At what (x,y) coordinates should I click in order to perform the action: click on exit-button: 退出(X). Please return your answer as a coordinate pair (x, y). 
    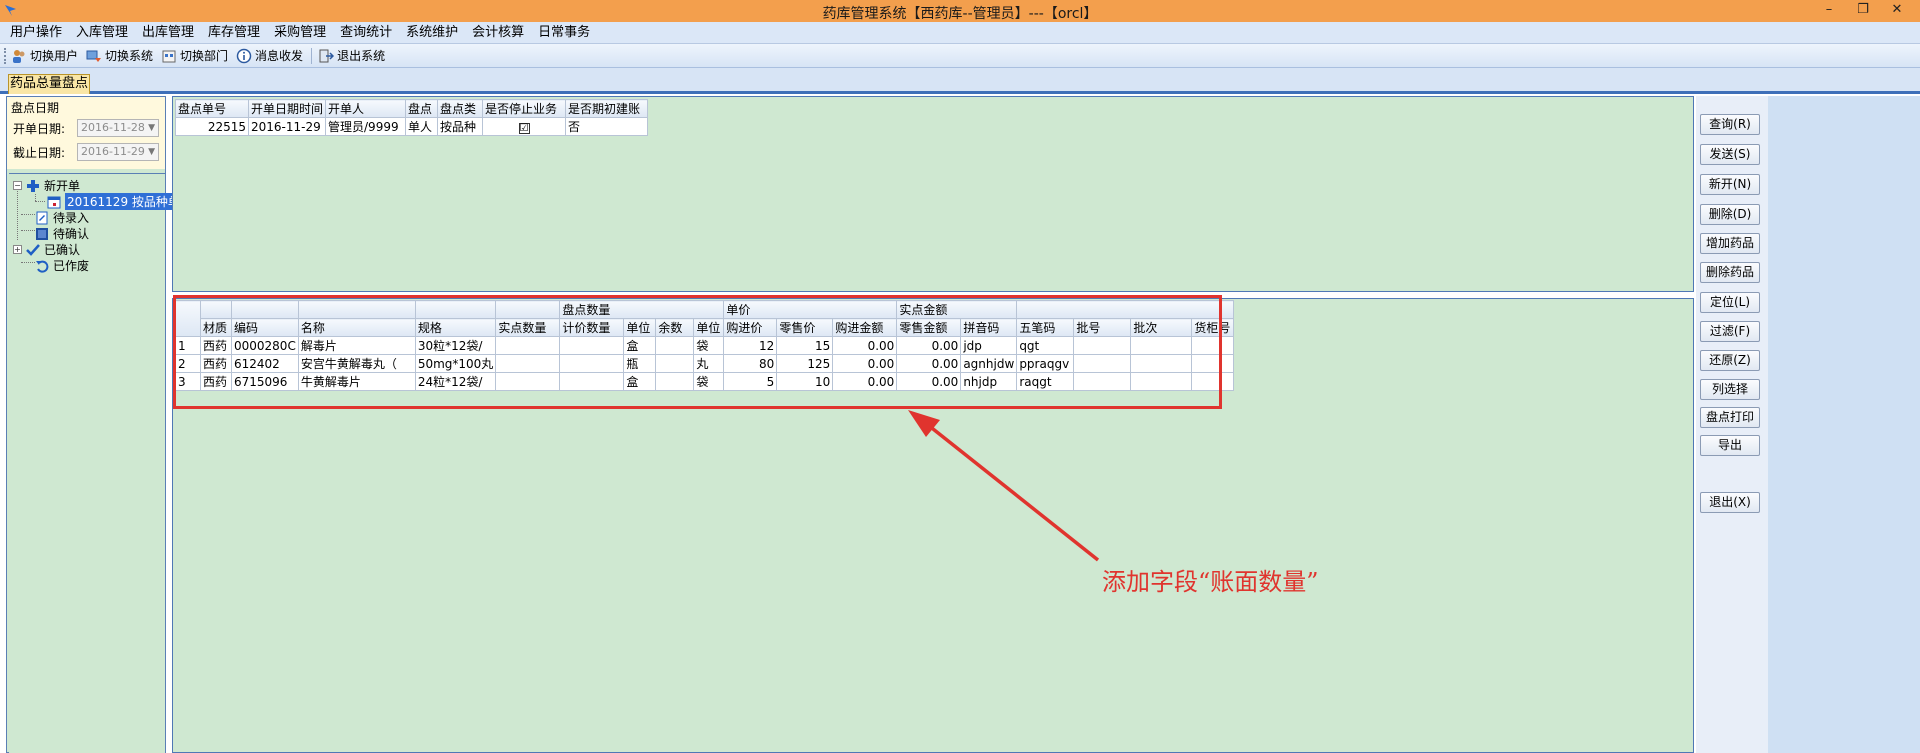
    Looking at the image, I should click on (1730, 502).